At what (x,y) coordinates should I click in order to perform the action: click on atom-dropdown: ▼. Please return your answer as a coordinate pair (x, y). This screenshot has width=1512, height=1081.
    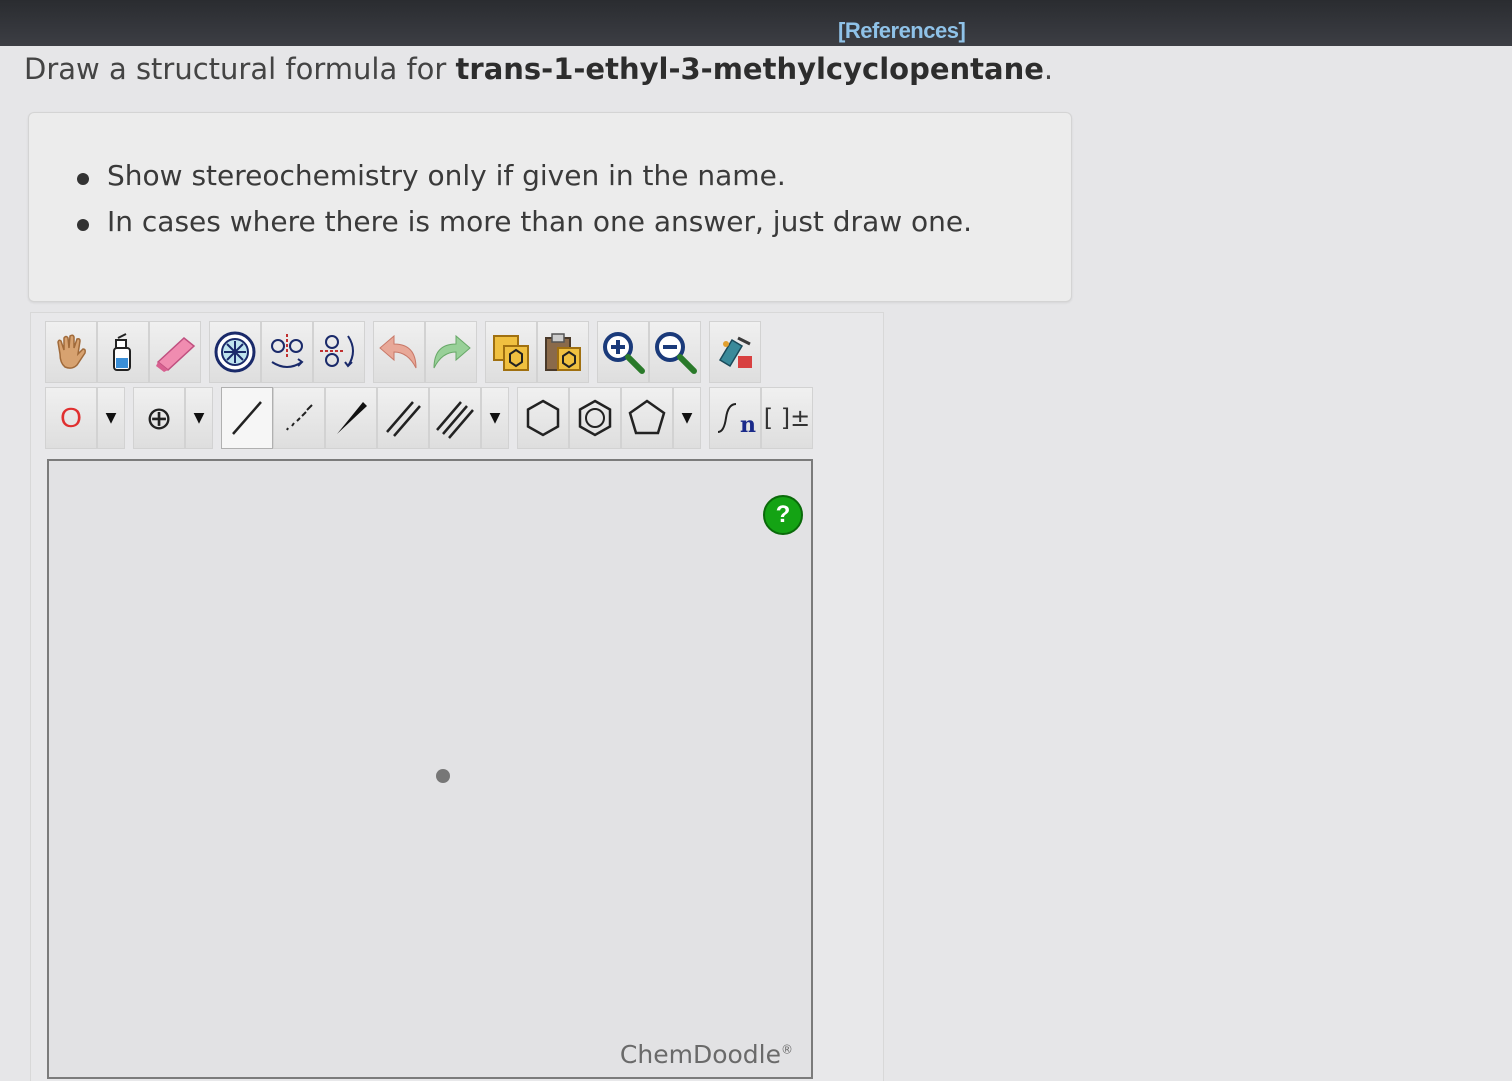
    Looking at the image, I should click on (111, 418).